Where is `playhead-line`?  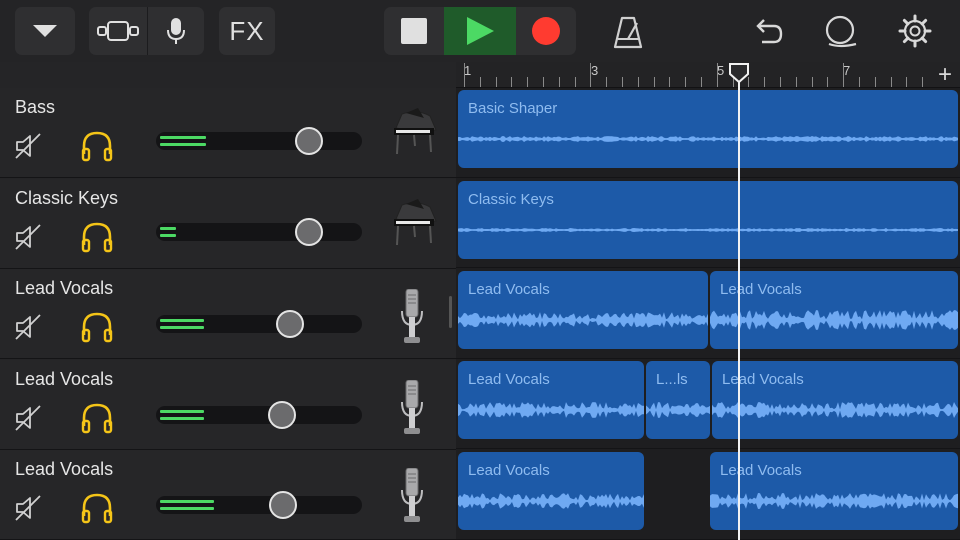 playhead-line is located at coordinates (739, 305).